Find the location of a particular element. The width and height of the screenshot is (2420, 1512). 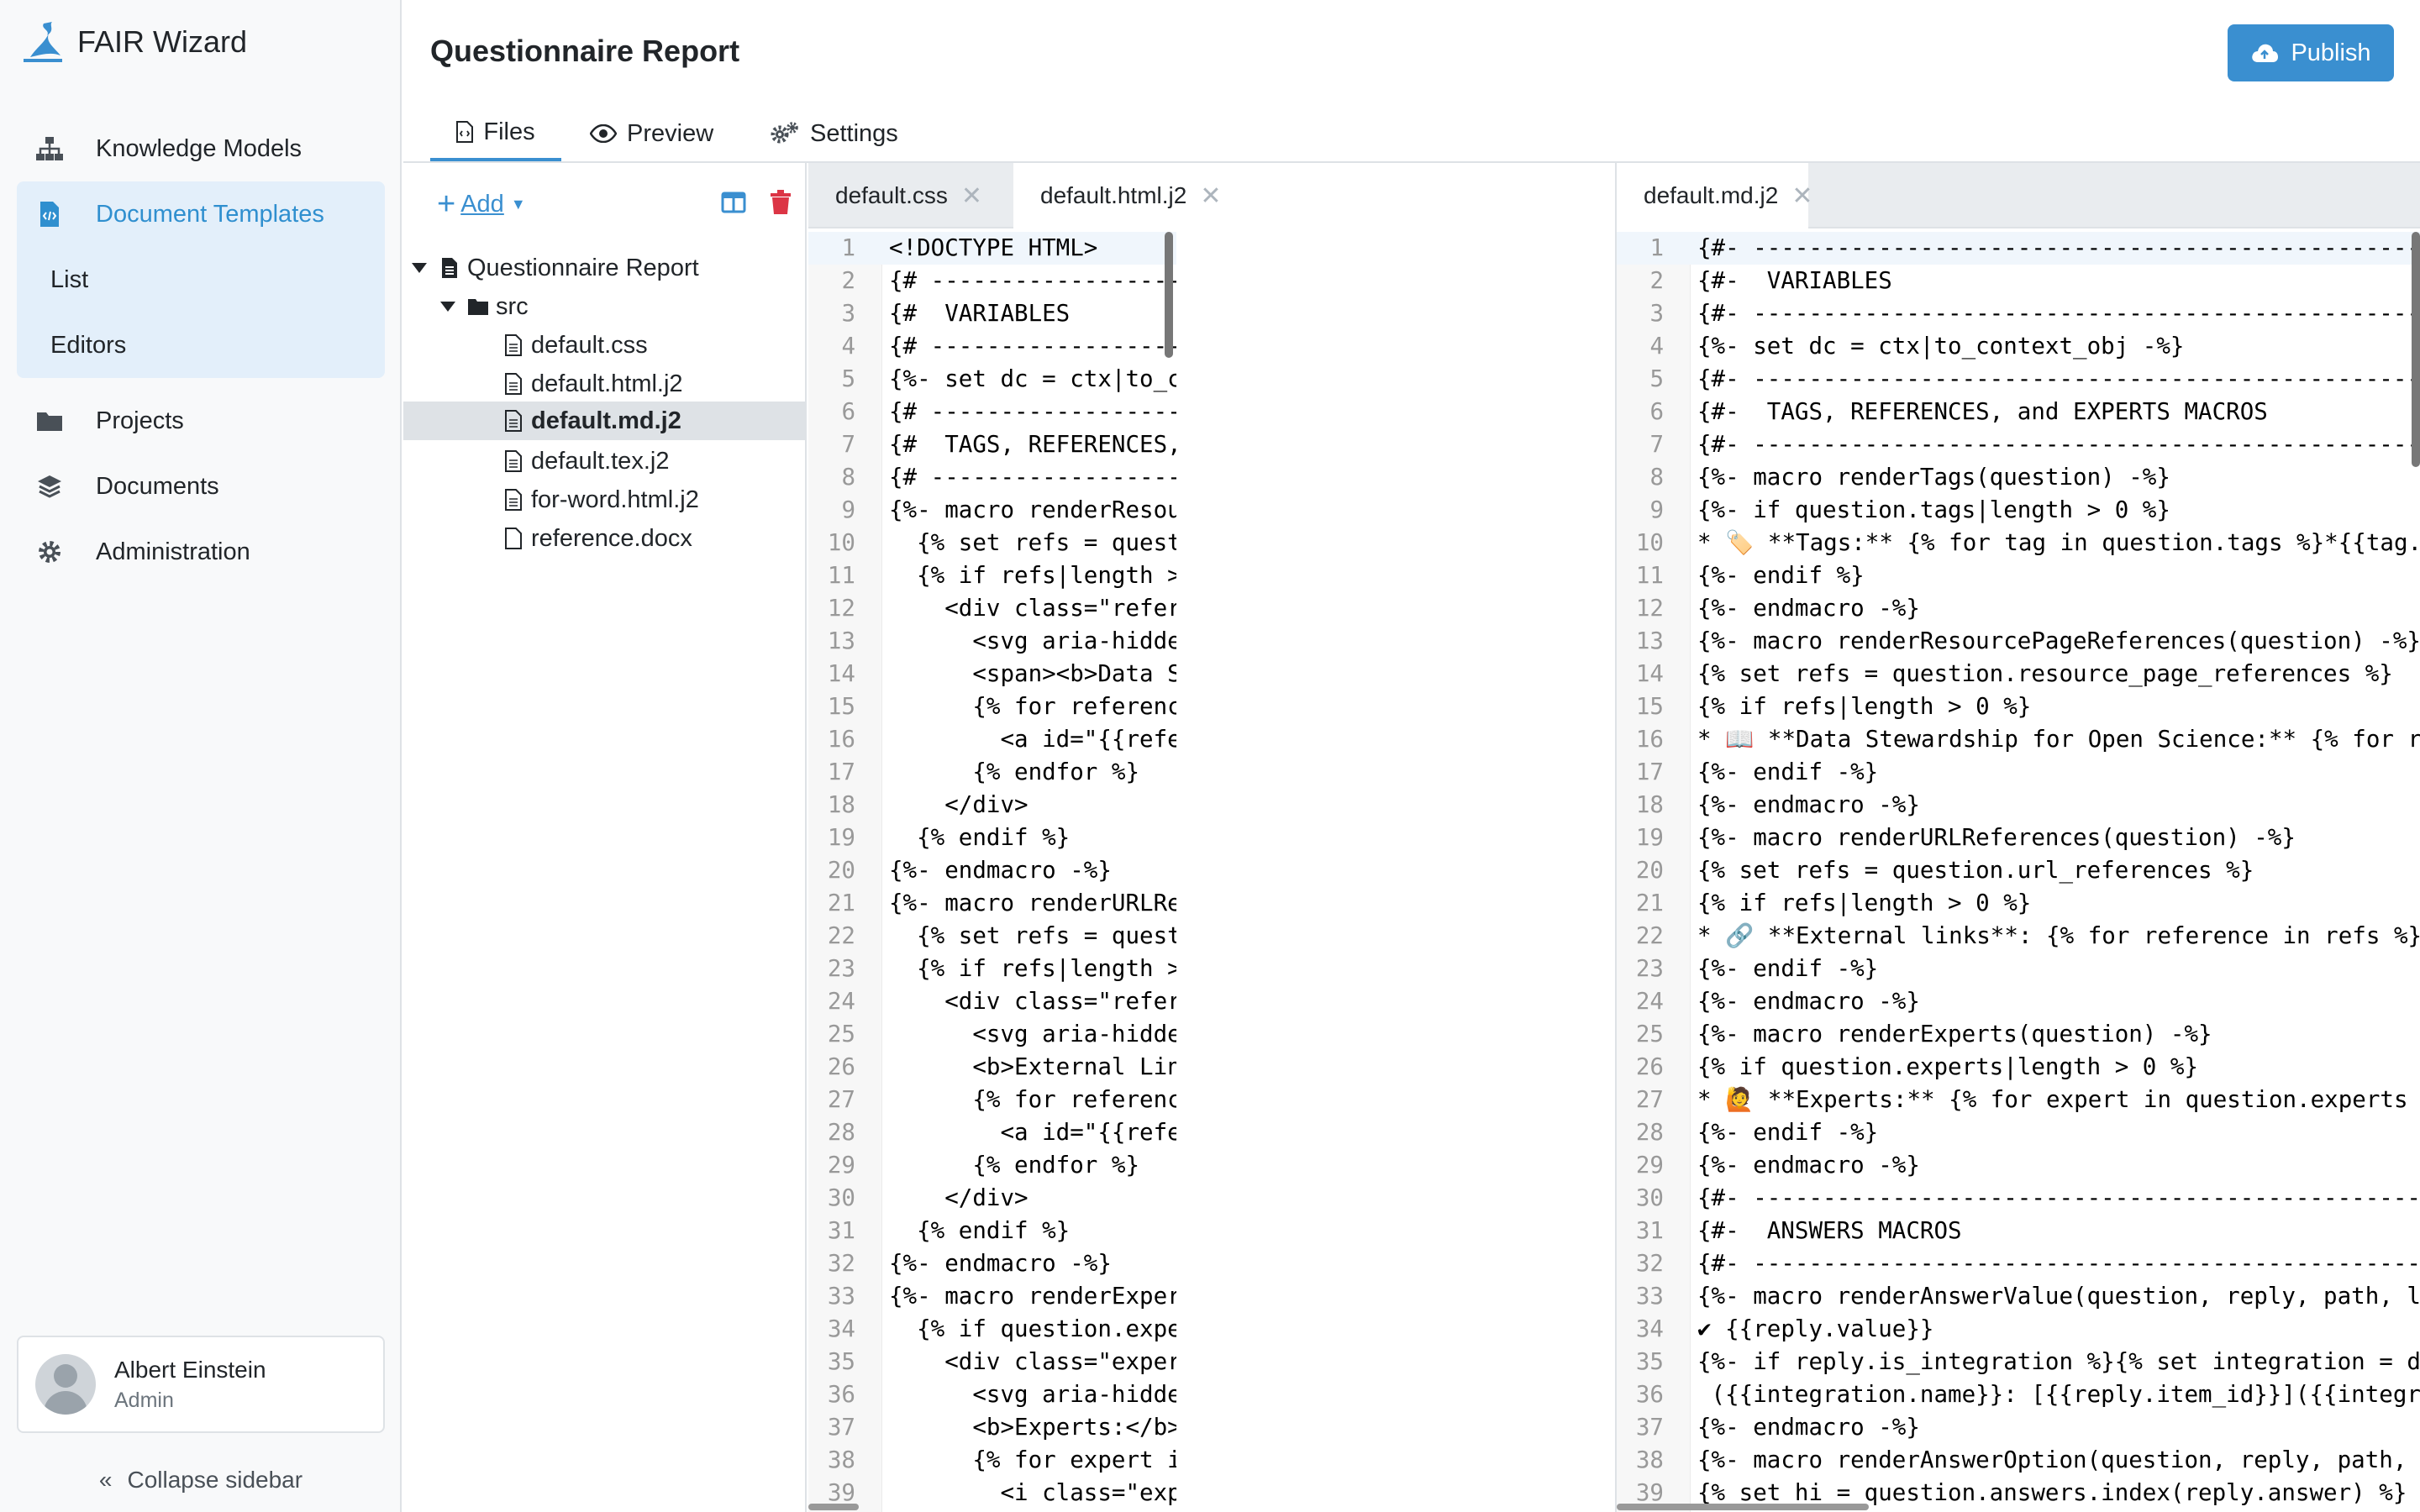

tree-item-file: for-word.html.j2 is located at coordinates (654, 499).